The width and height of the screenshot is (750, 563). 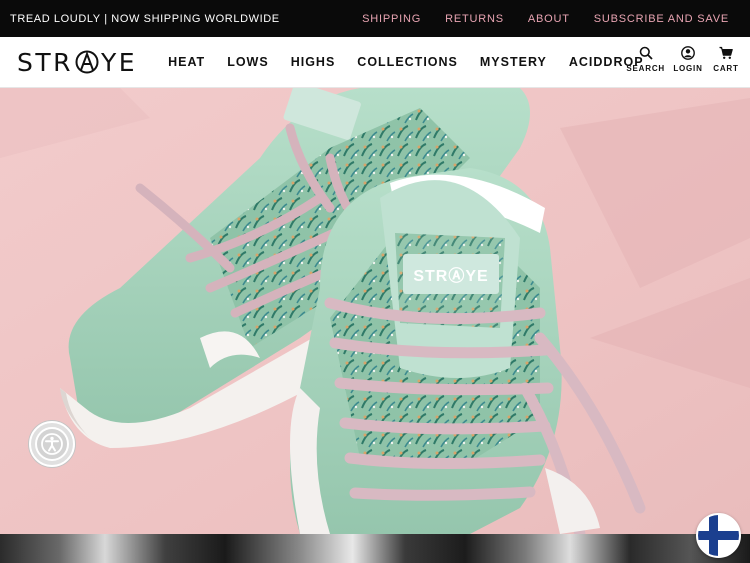 I want to click on nav-lows: LOWS, so click(x=248, y=62).